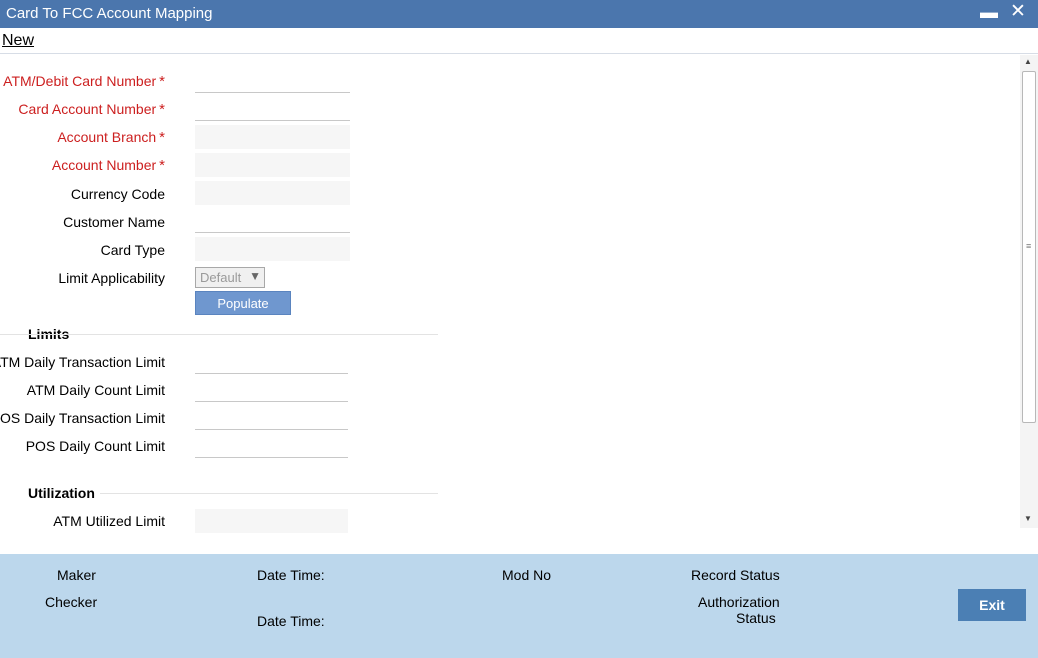 This screenshot has height=658, width=1038. What do you see at coordinates (272, 137) in the screenshot?
I see `account-branch-field` at bounding box center [272, 137].